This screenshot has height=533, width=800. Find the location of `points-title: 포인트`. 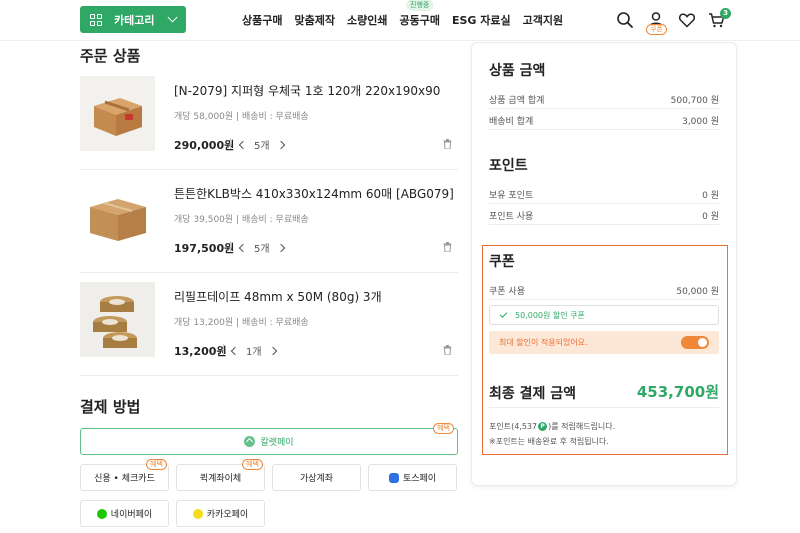

points-title: 포인트 is located at coordinates (508, 166).